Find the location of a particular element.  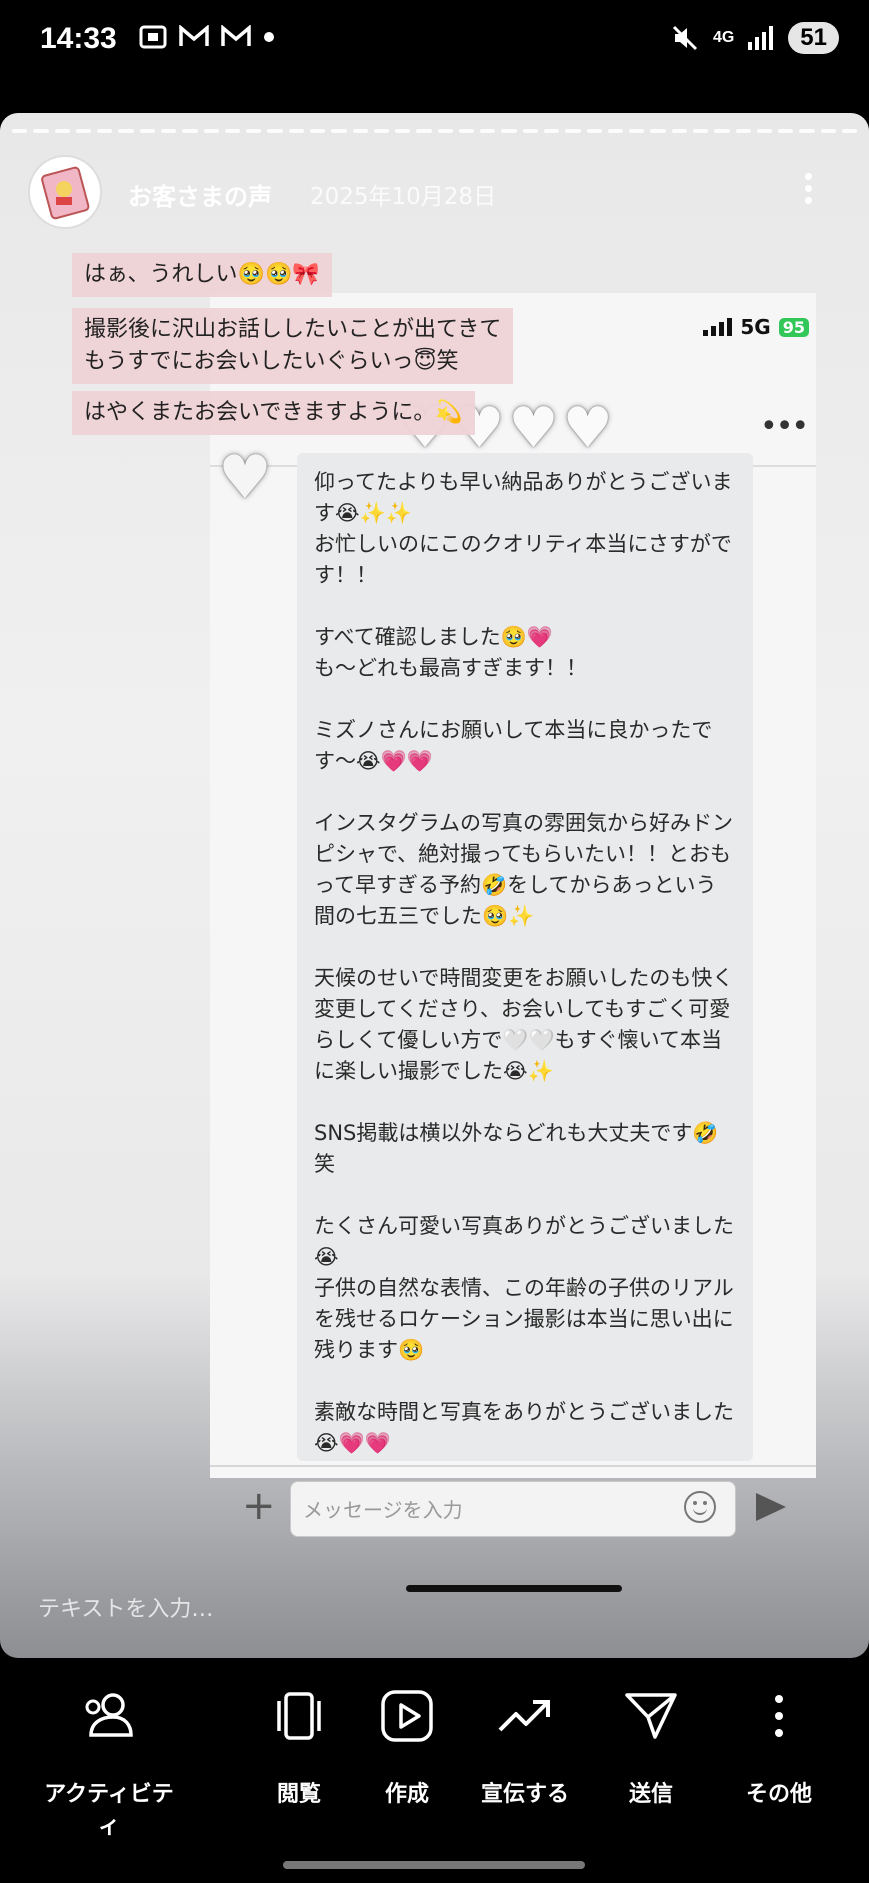

network-type: 4G is located at coordinates (723, 37).